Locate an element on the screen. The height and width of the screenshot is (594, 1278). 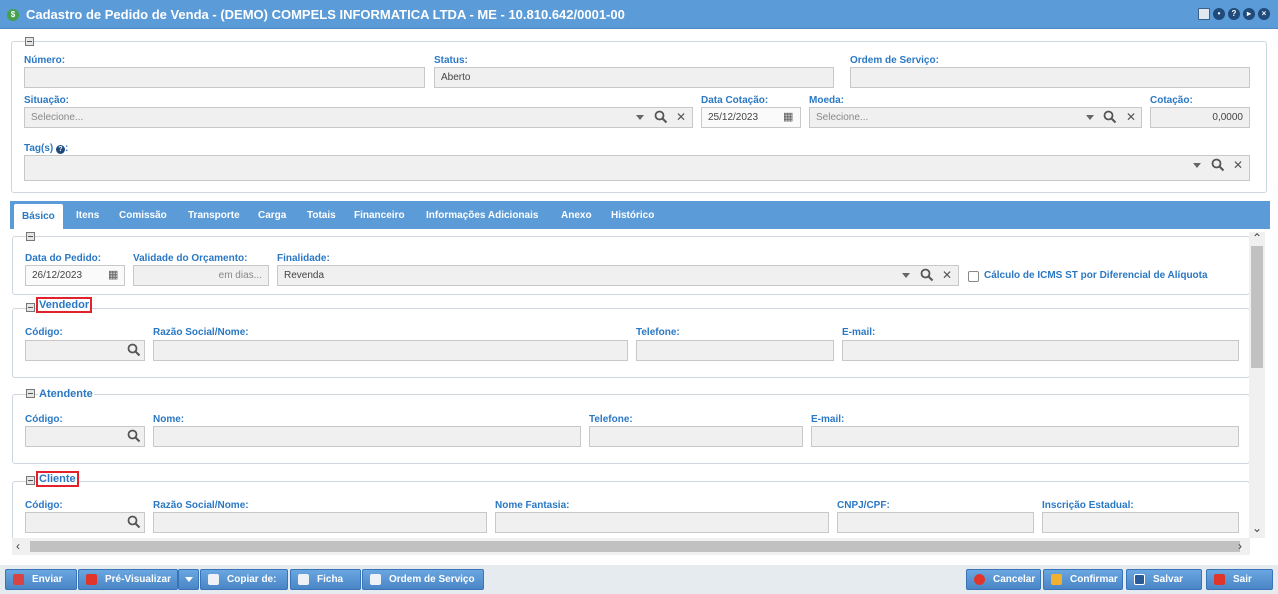
atendente-nome-field is located at coordinates (367, 436).